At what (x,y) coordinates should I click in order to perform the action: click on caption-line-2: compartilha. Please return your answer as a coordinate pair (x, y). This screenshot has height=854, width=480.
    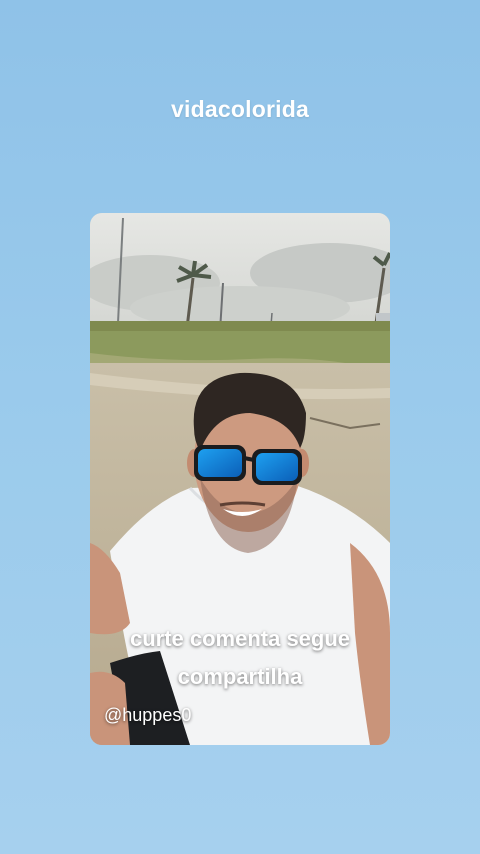
    Looking at the image, I should click on (240, 676).